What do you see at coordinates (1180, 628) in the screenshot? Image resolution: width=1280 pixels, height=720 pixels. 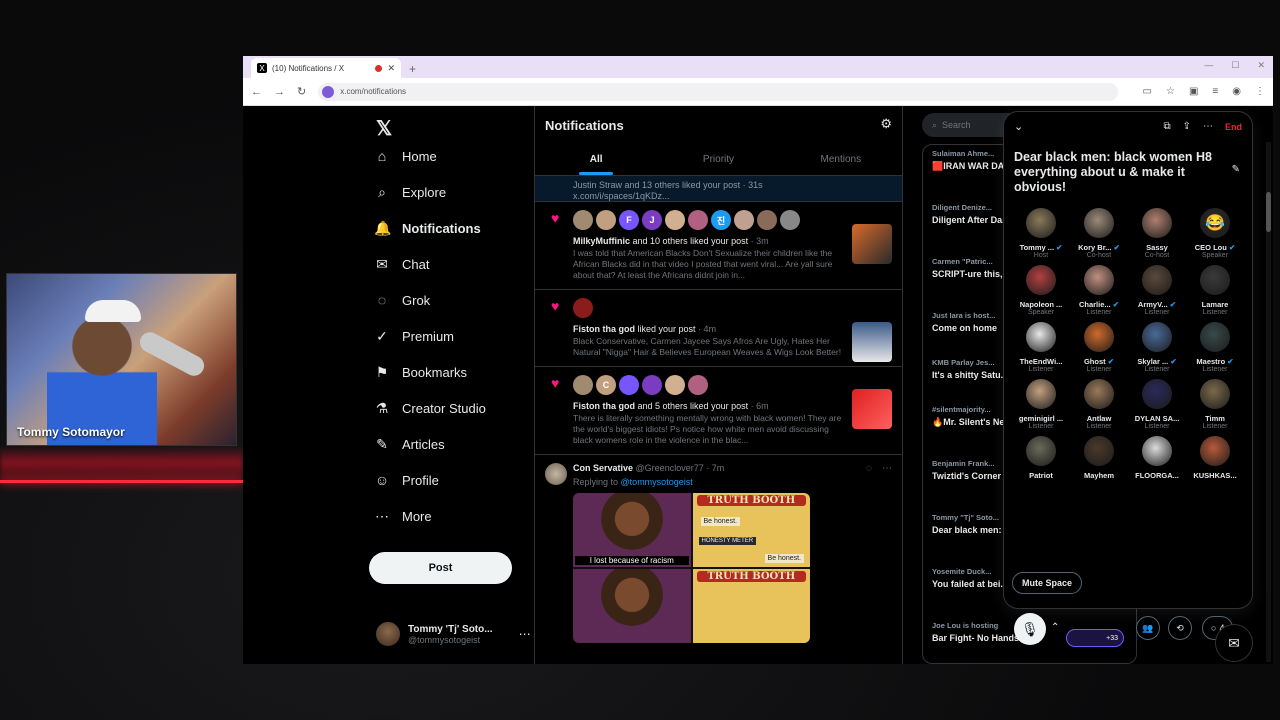 I see `repost-icon: ⟲` at bounding box center [1180, 628].